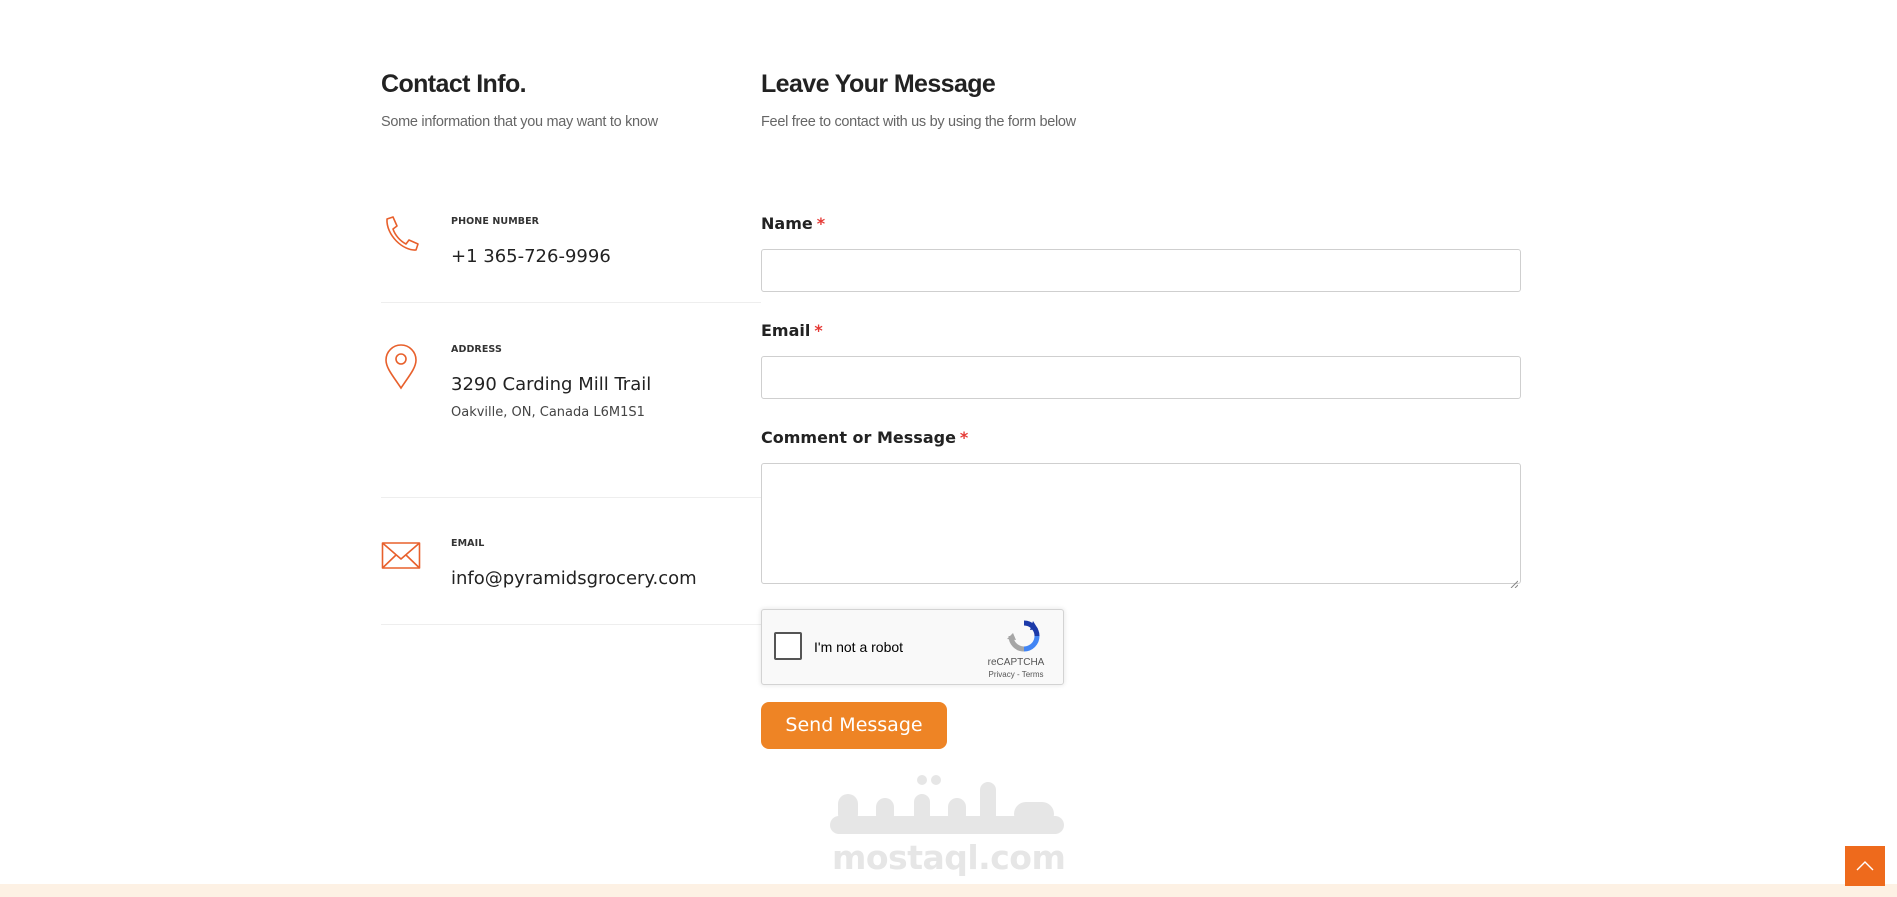 This screenshot has width=1897, height=897. What do you see at coordinates (1016, 662) in the screenshot?
I see `recaptcha-brand: reCAPTCHA` at bounding box center [1016, 662].